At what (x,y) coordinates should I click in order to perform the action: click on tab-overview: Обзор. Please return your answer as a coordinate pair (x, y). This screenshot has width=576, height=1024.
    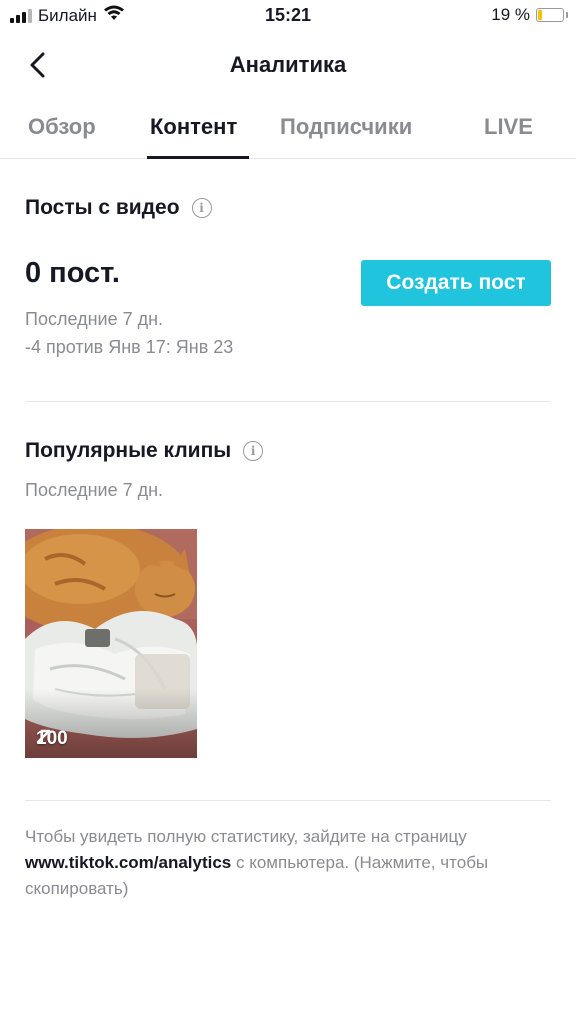
    Looking at the image, I should click on (62, 127).